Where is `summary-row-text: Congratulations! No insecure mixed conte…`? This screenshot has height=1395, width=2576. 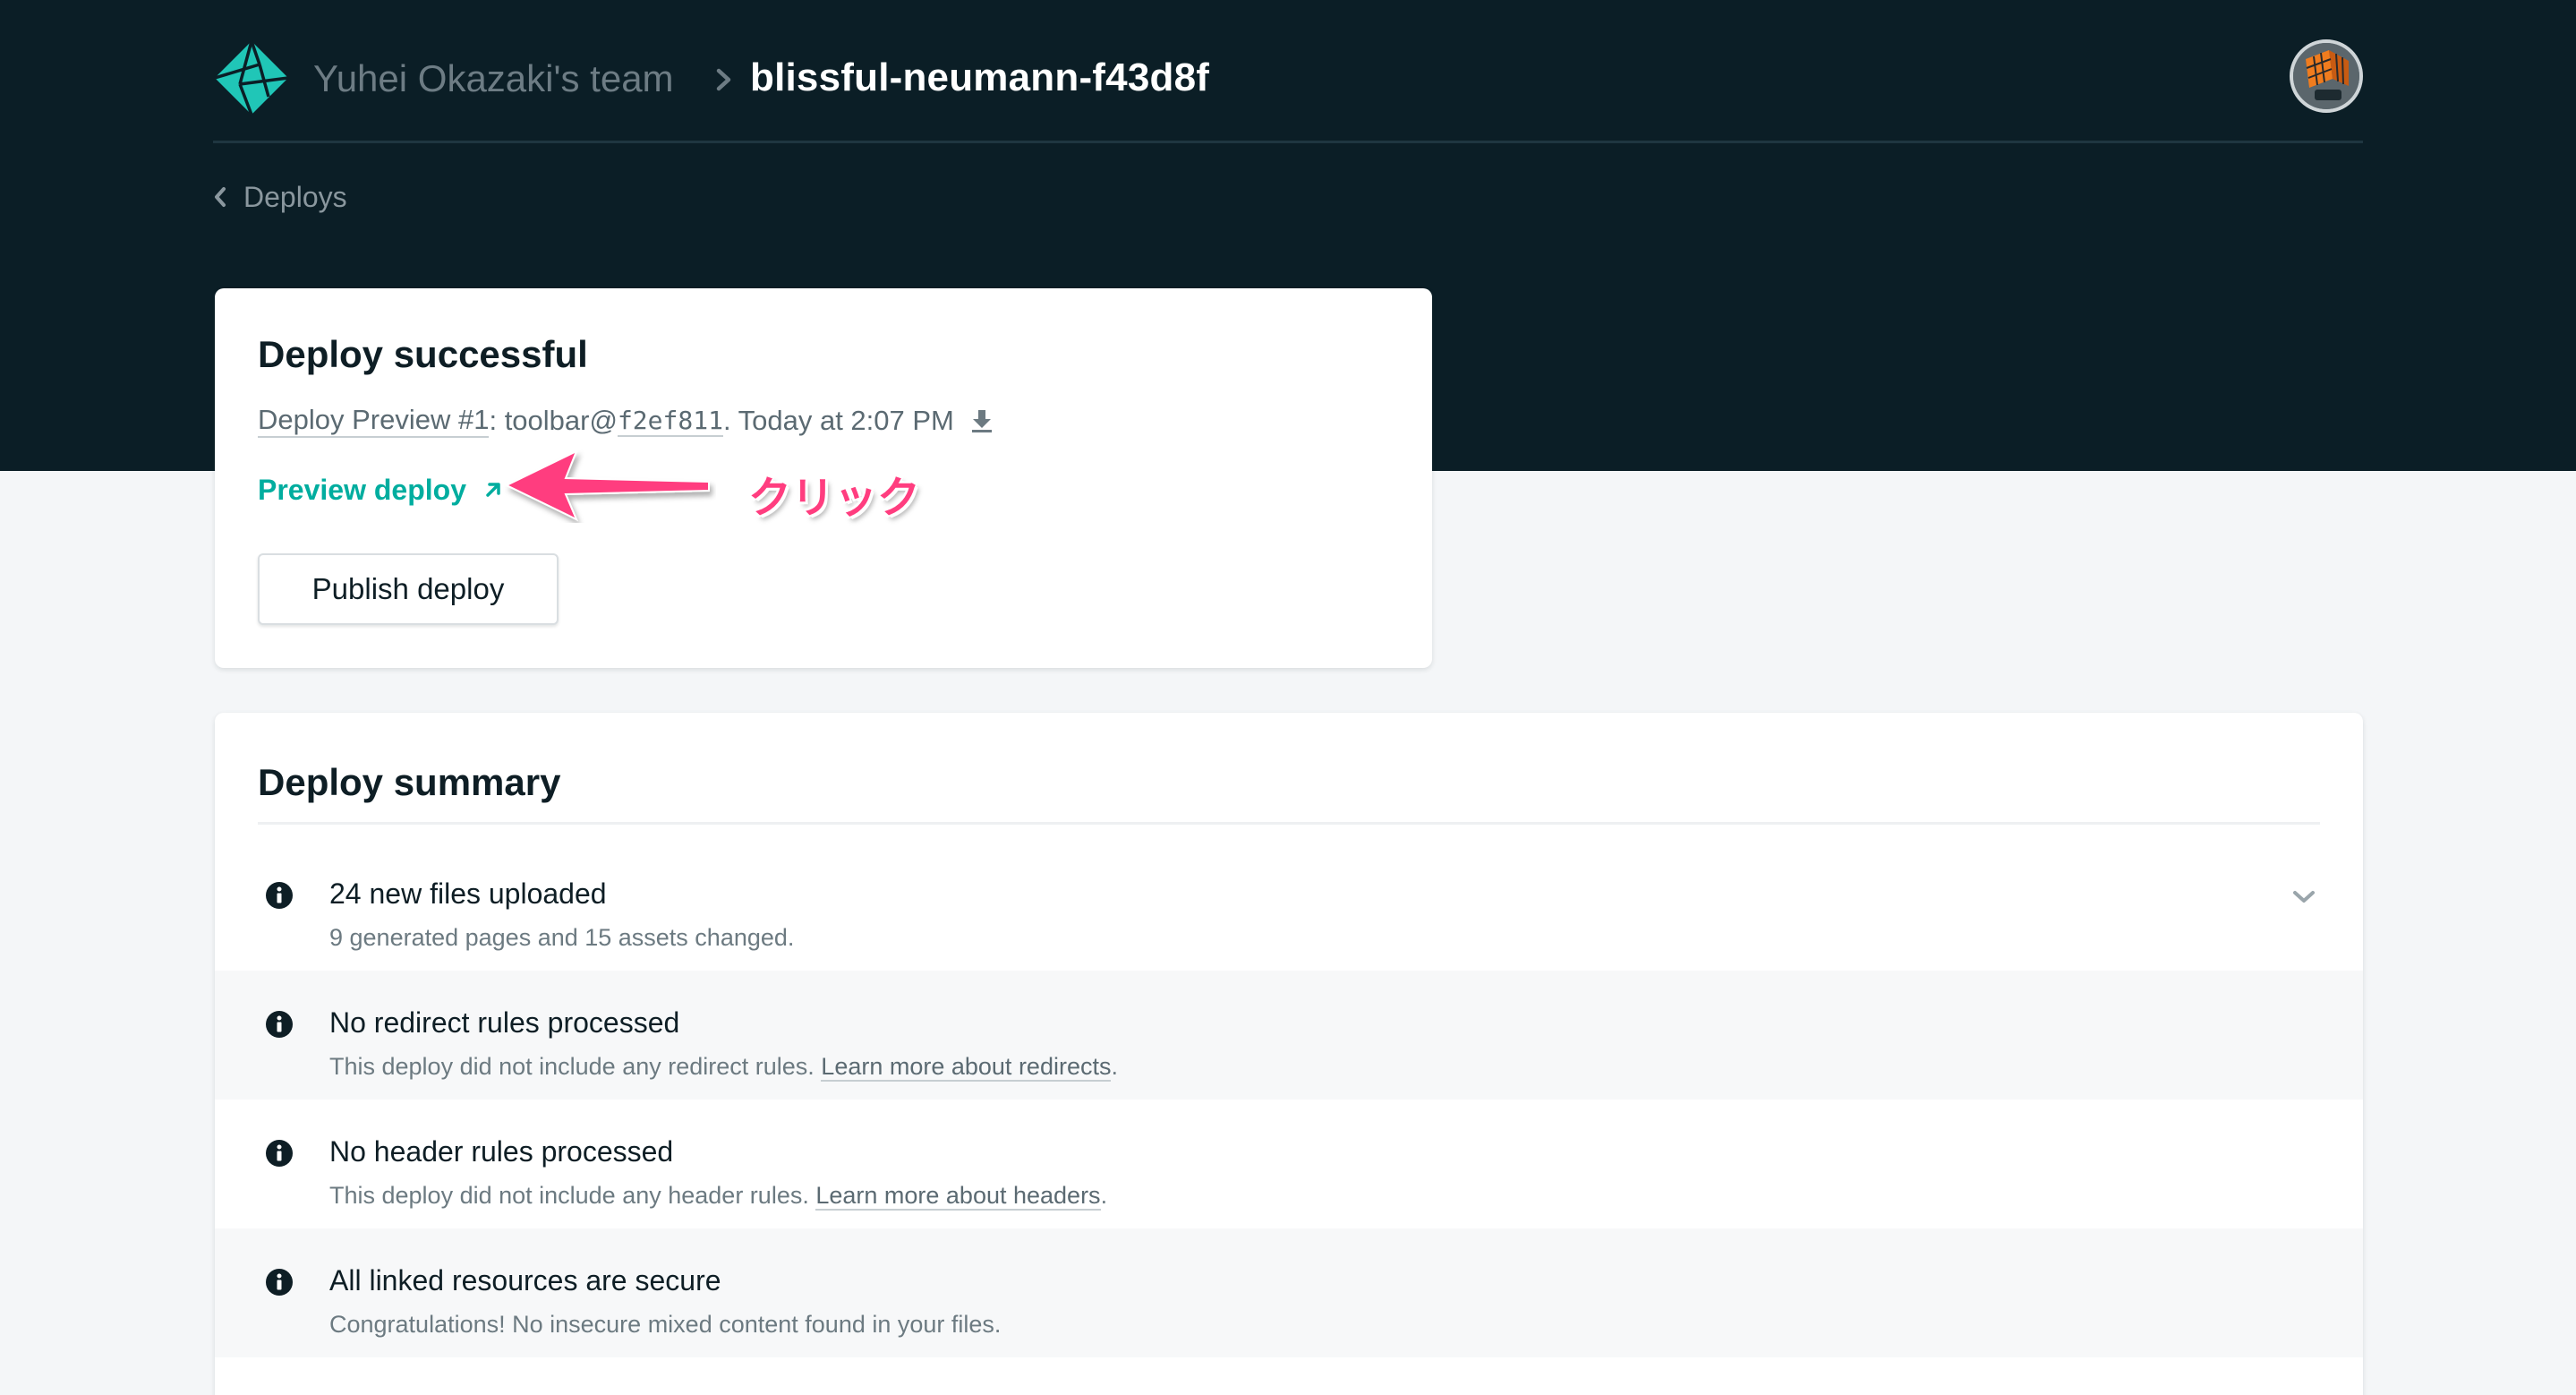
summary-row-text: Congratulations! No insecure mixed conte… is located at coordinates (665, 1324).